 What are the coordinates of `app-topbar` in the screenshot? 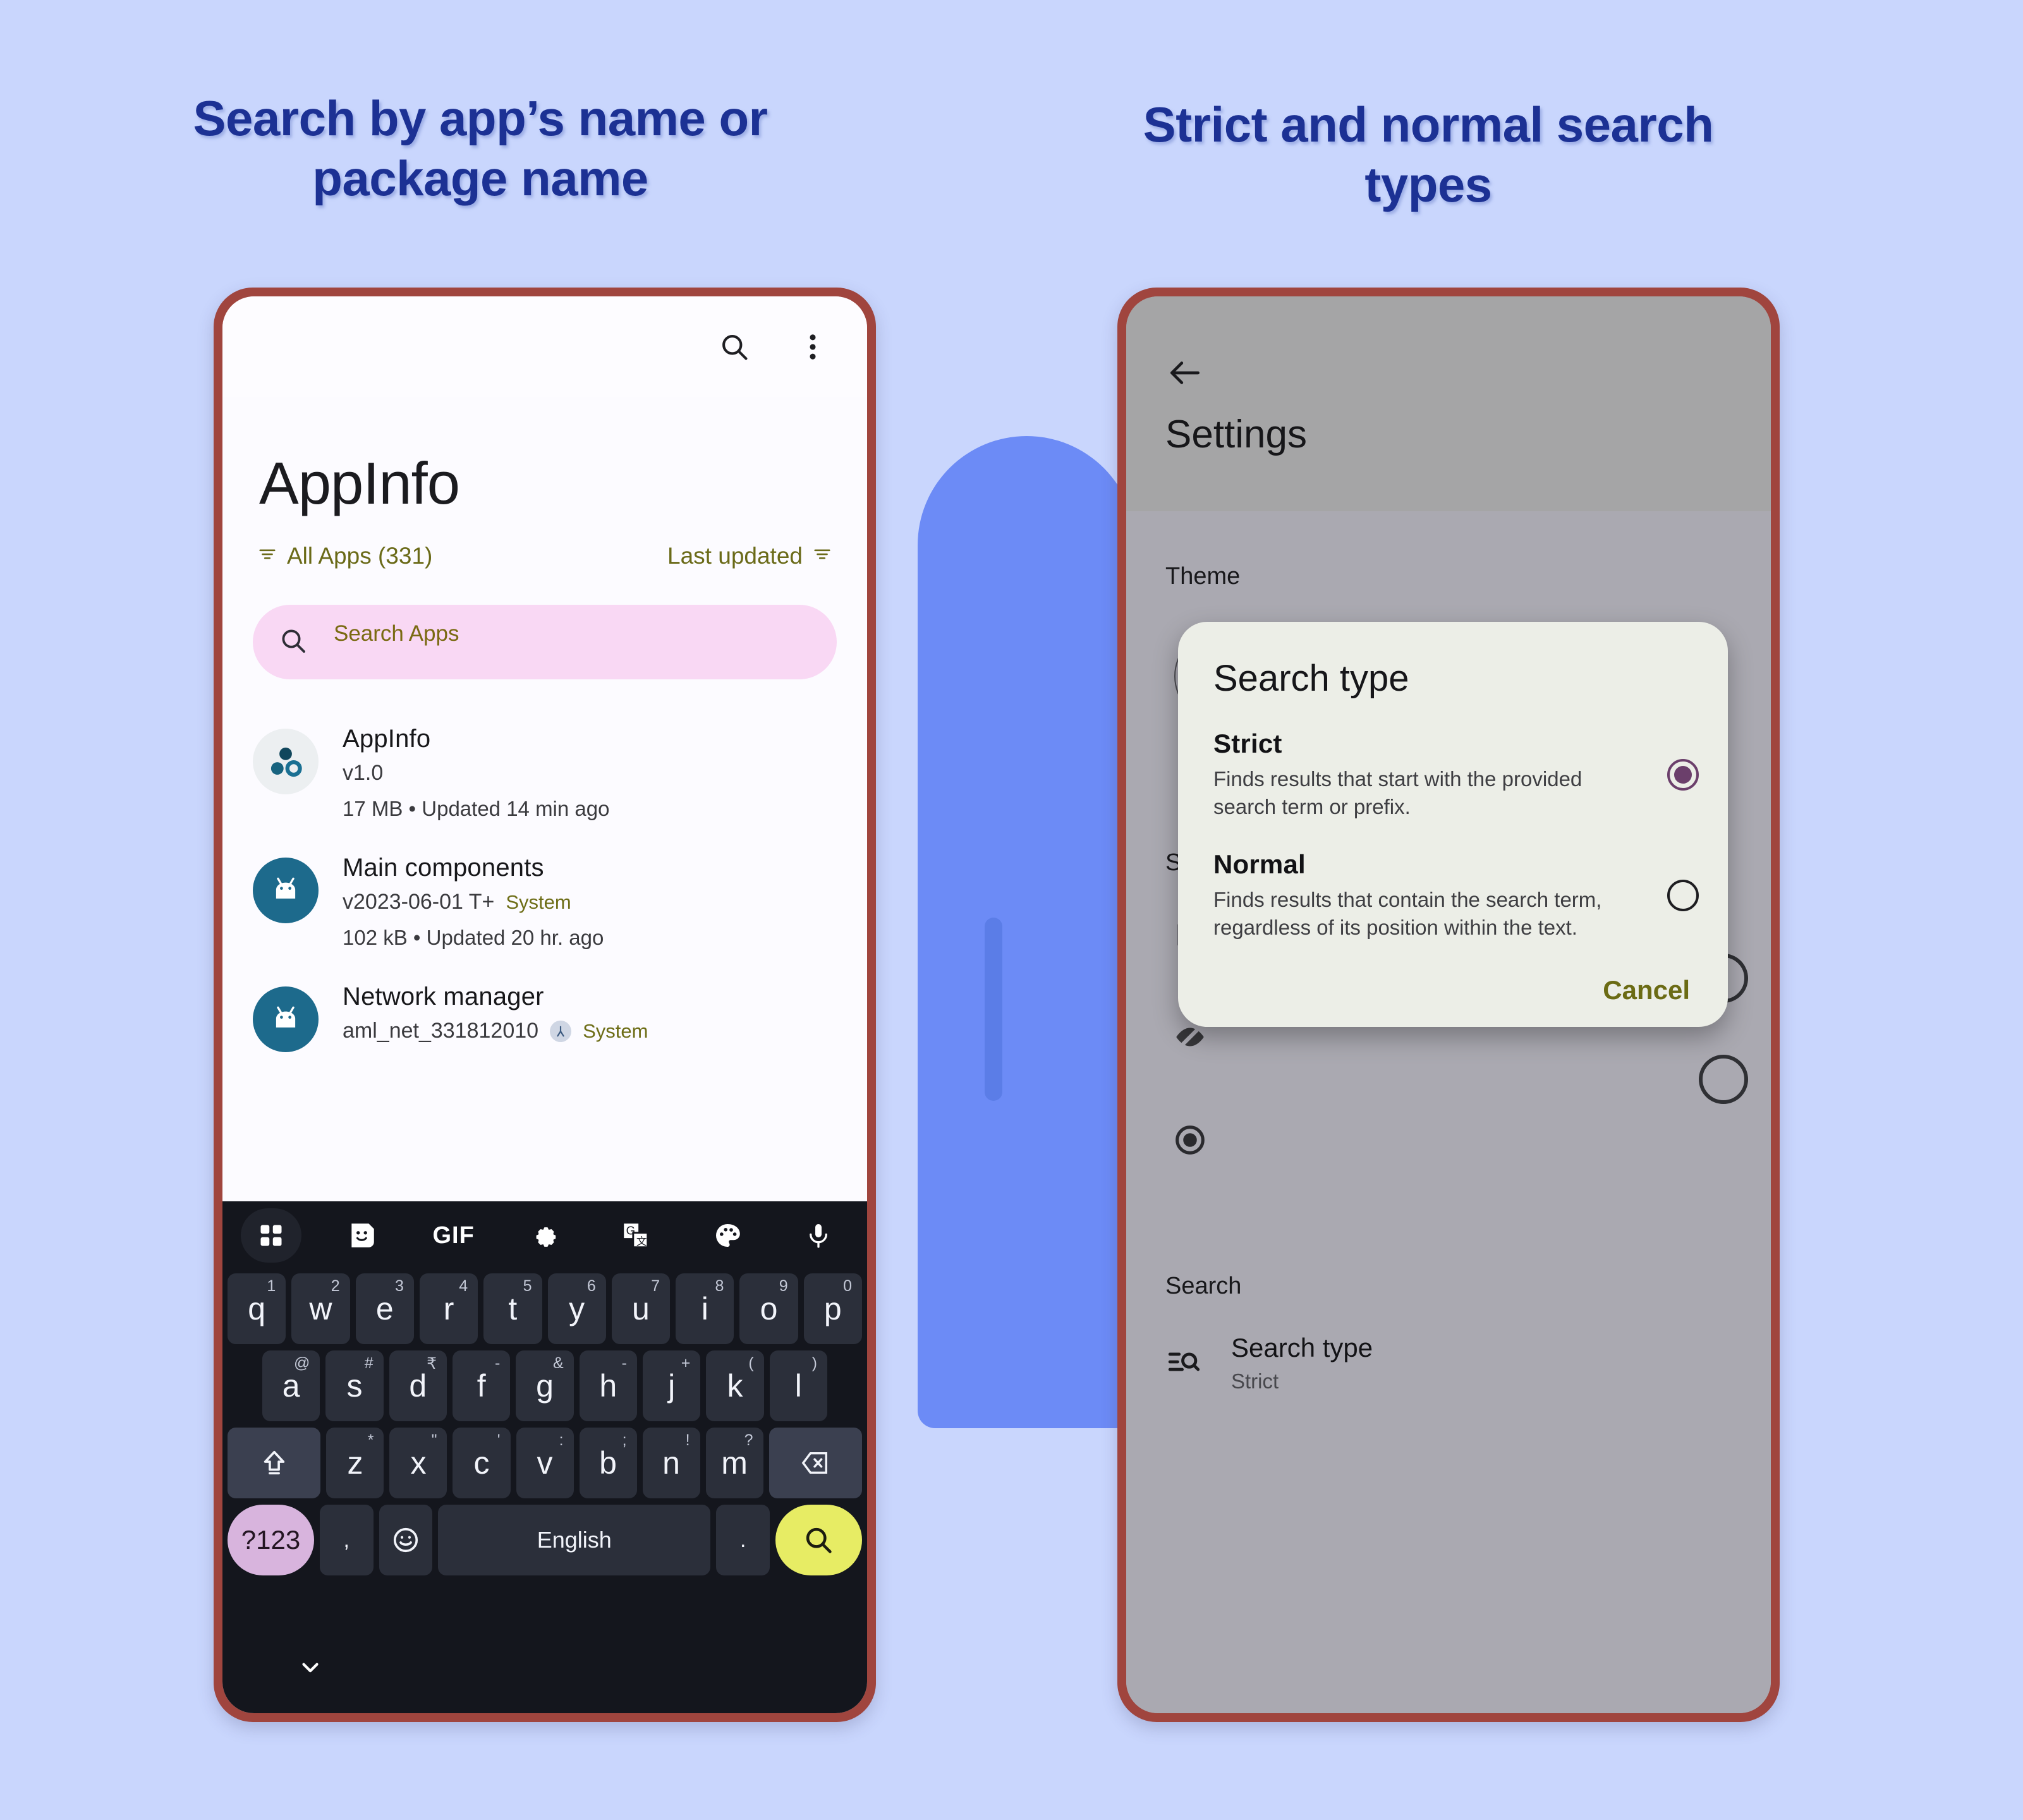 It's located at (544, 346).